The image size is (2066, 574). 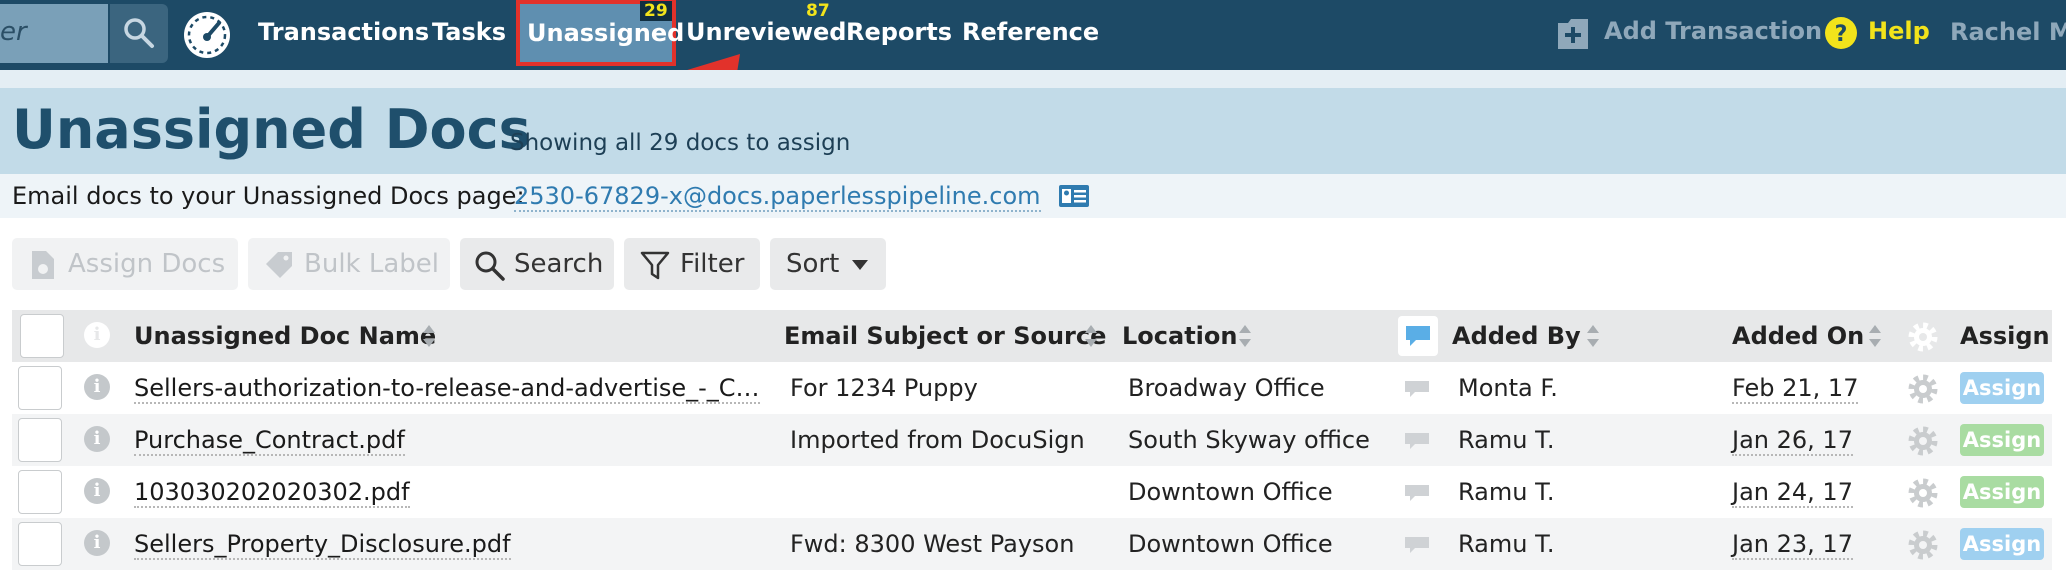 What do you see at coordinates (147, 264) in the screenshot?
I see `assign-docs-label: Assign Docs` at bounding box center [147, 264].